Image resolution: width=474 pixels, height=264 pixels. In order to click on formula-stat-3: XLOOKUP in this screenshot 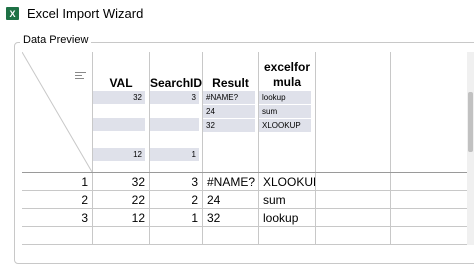, I will do `click(285, 125)`.